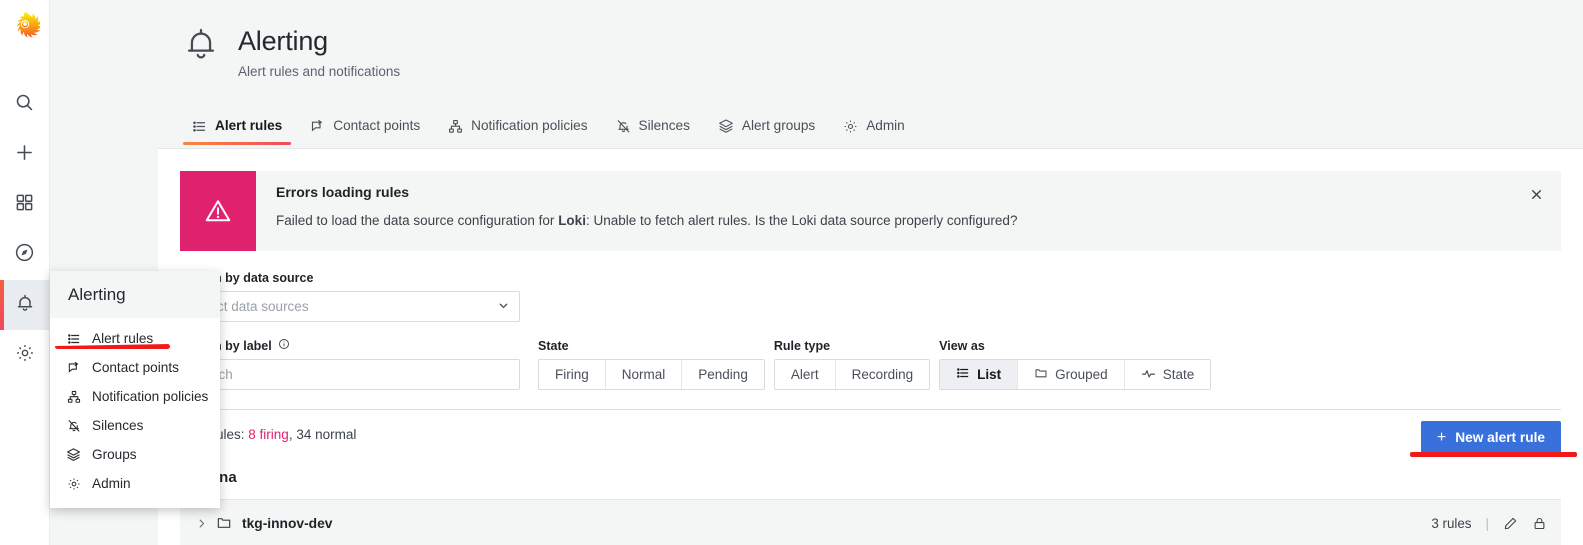  I want to click on folder-icon, so click(224, 523).